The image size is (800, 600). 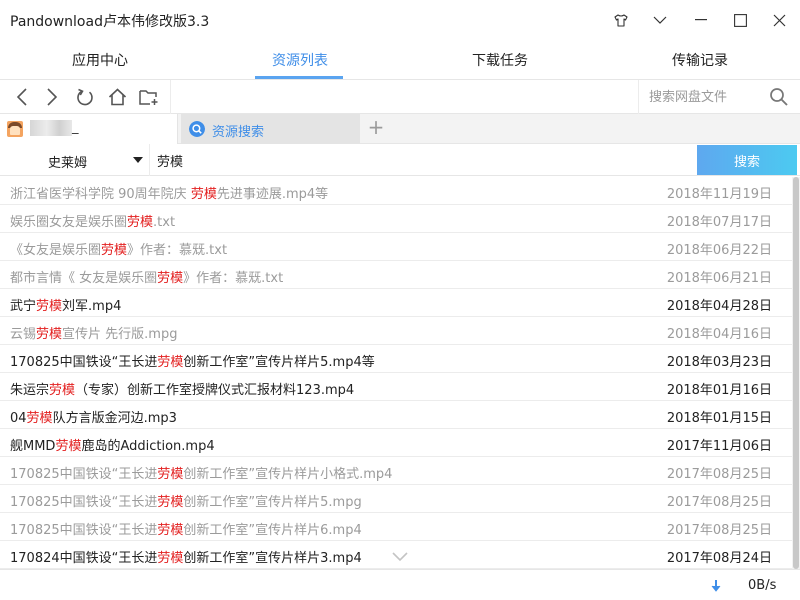 I want to click on back-icon, so click(x=21, y=97).